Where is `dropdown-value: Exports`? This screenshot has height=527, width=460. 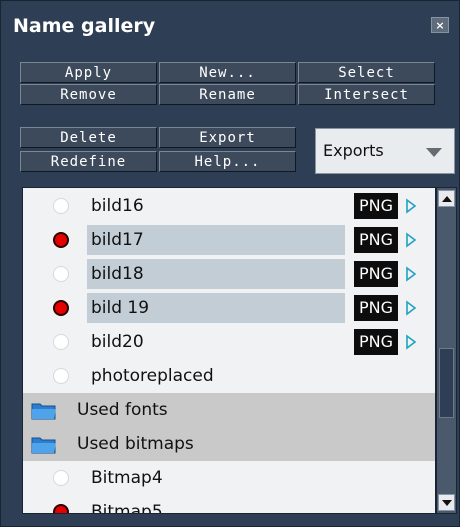
dropdown-value: Exports is located at coordinates (353, 150).